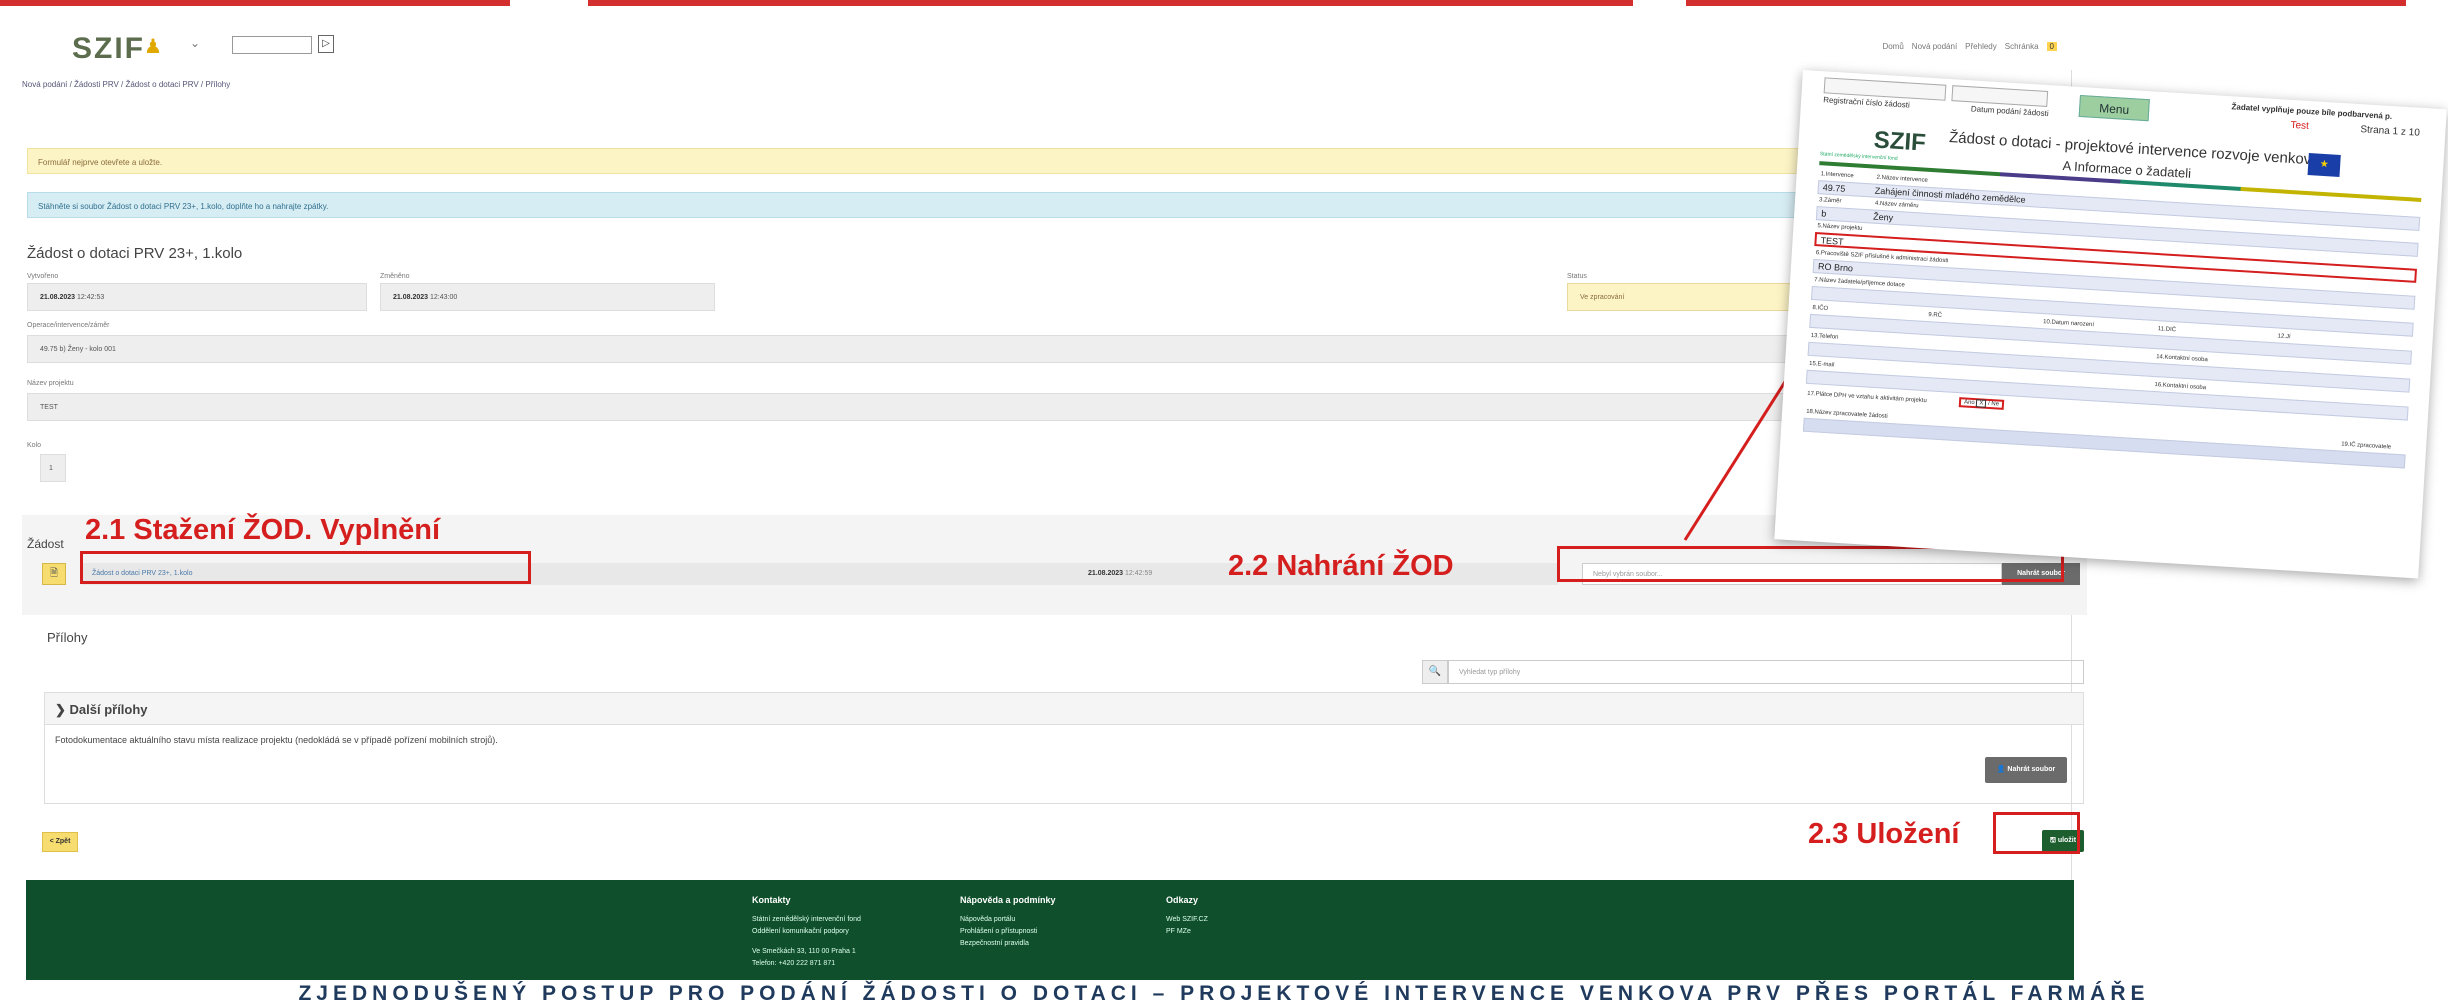  What do you see at coordinates (2104, 443) in the screenshot?
I see `form-row-processor` at bounding box center [2104, 443].